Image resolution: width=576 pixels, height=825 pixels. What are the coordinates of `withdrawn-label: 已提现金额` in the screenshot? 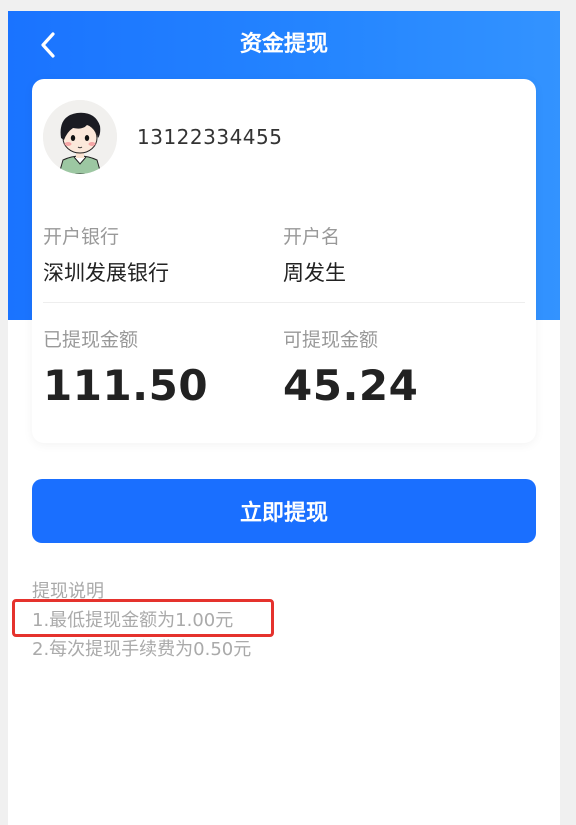 It's located at (91, 340).